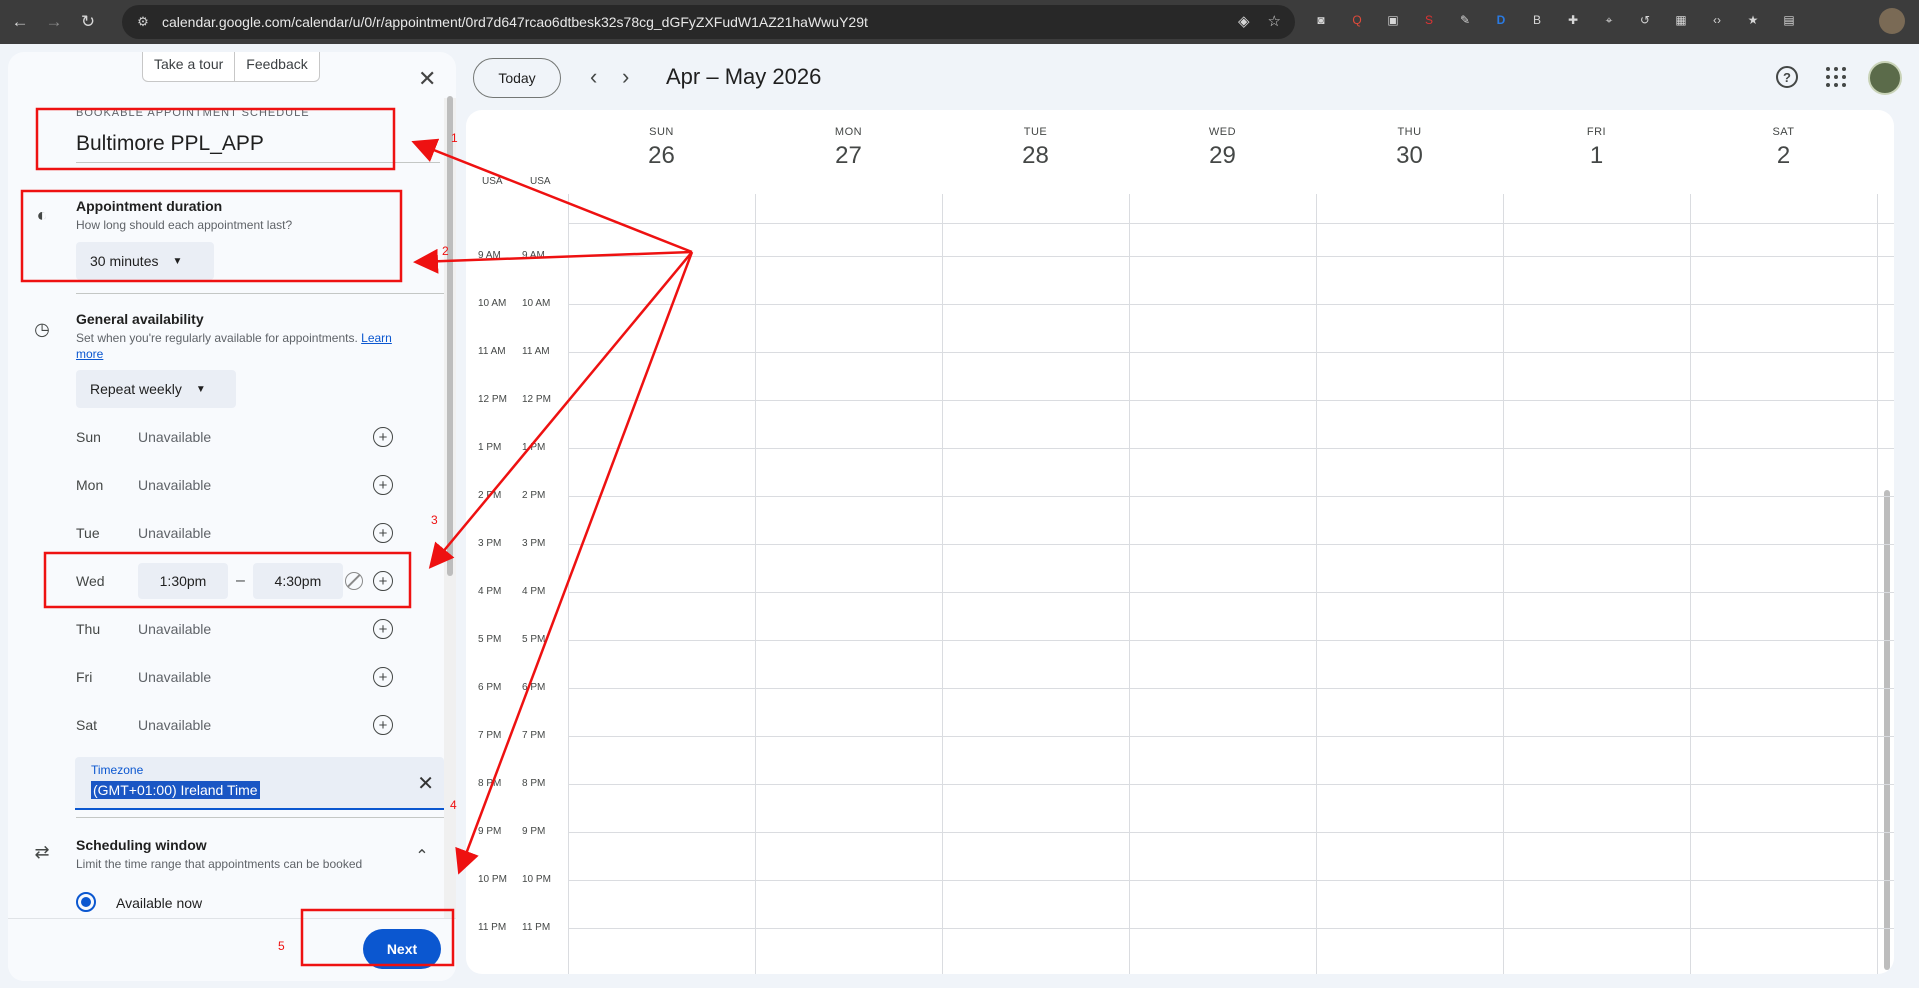 Image resolution: width=1919 pixels, height=988 pixels. I want to click on day-number: 2, so click(1783, 156).